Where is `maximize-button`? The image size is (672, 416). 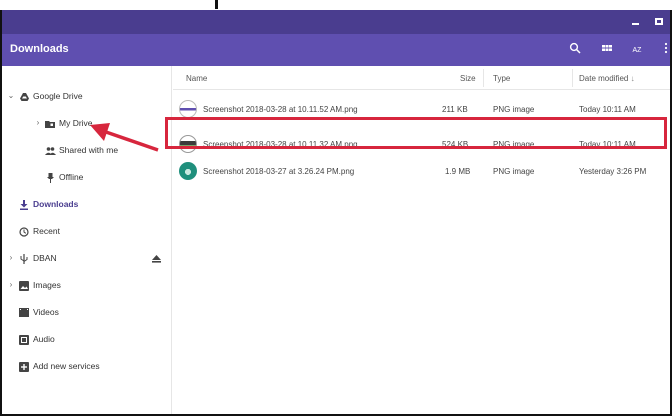
maximize-button is located at coordinates (659, 22).